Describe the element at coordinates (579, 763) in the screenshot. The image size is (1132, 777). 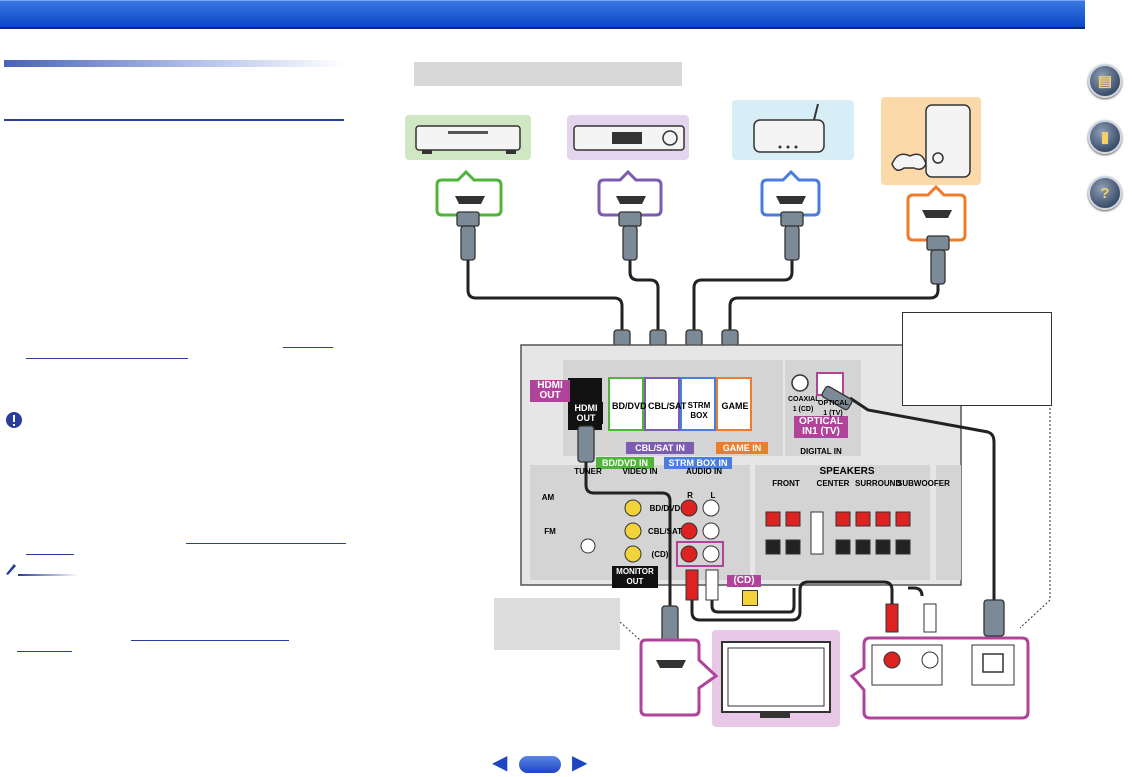
I see `next-page-icon: ▶` at that location.